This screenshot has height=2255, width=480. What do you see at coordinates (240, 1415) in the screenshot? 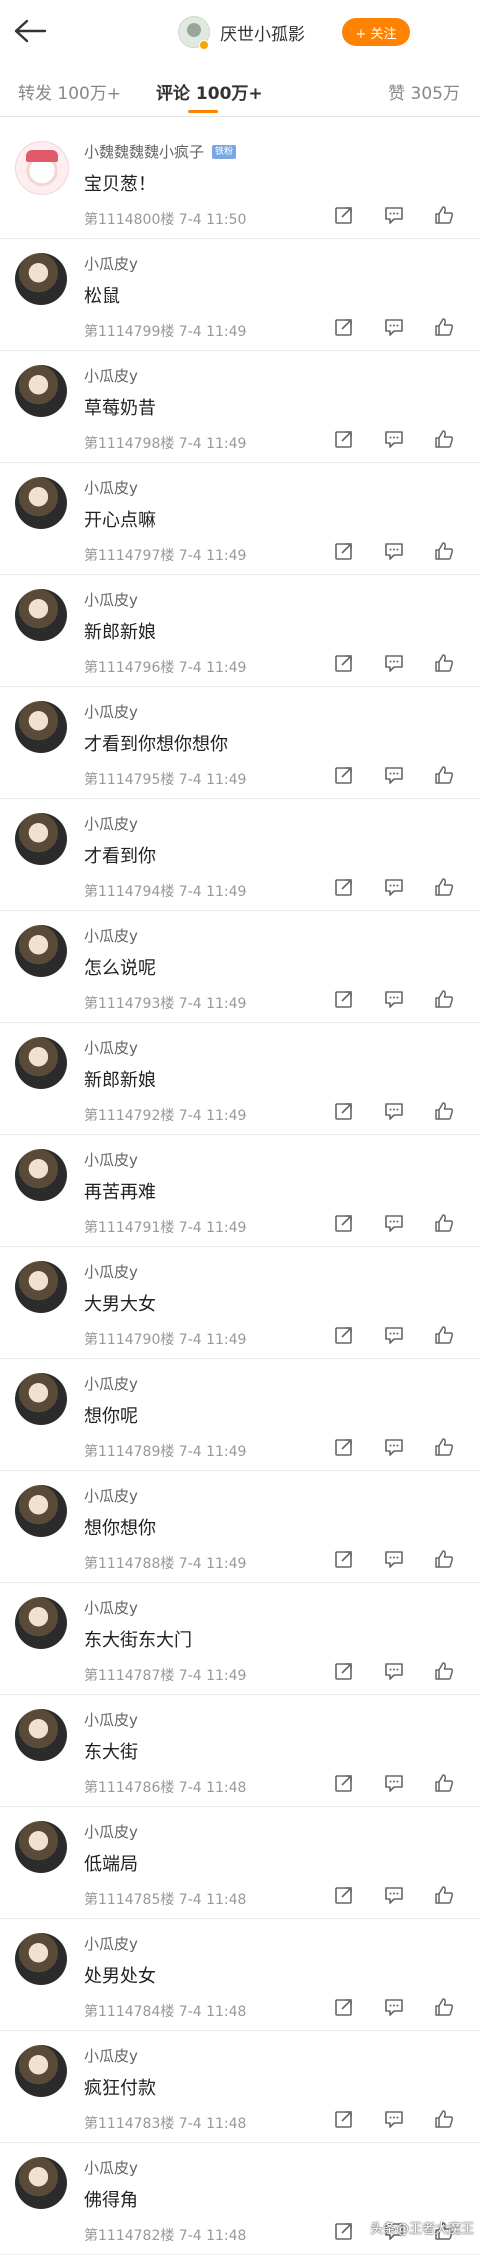
I see `comment-item: 小瓜皮y 想你呢 第1114789楼 7-4 11:49` at bounding box center [240, 1415].